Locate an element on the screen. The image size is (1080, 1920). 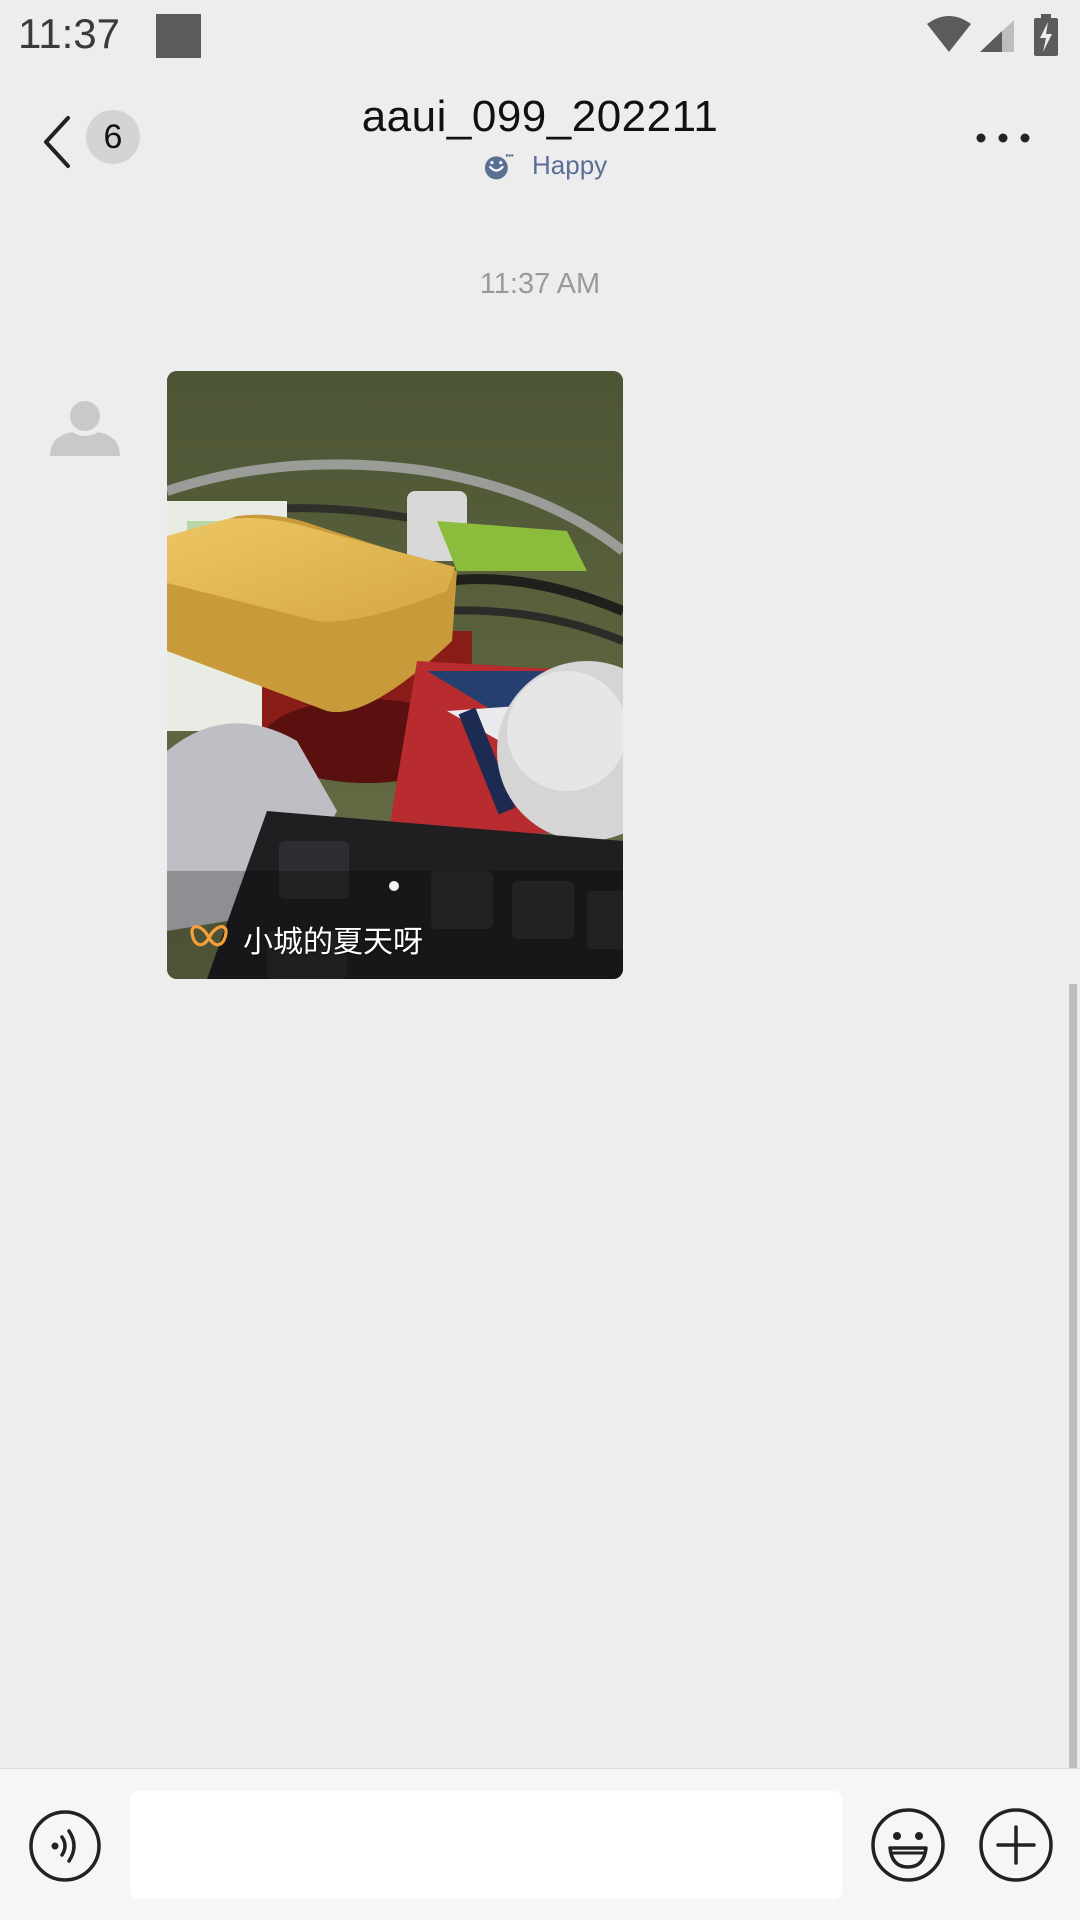
media-caption: 小城的夏天呀 is located at coordinates (333, 942).